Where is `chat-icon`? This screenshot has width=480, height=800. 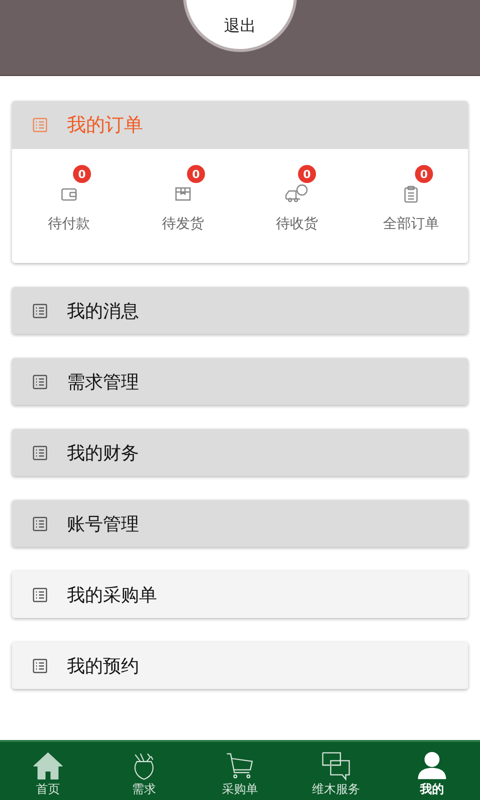 chat-icon is located at coordinates (336, 766).